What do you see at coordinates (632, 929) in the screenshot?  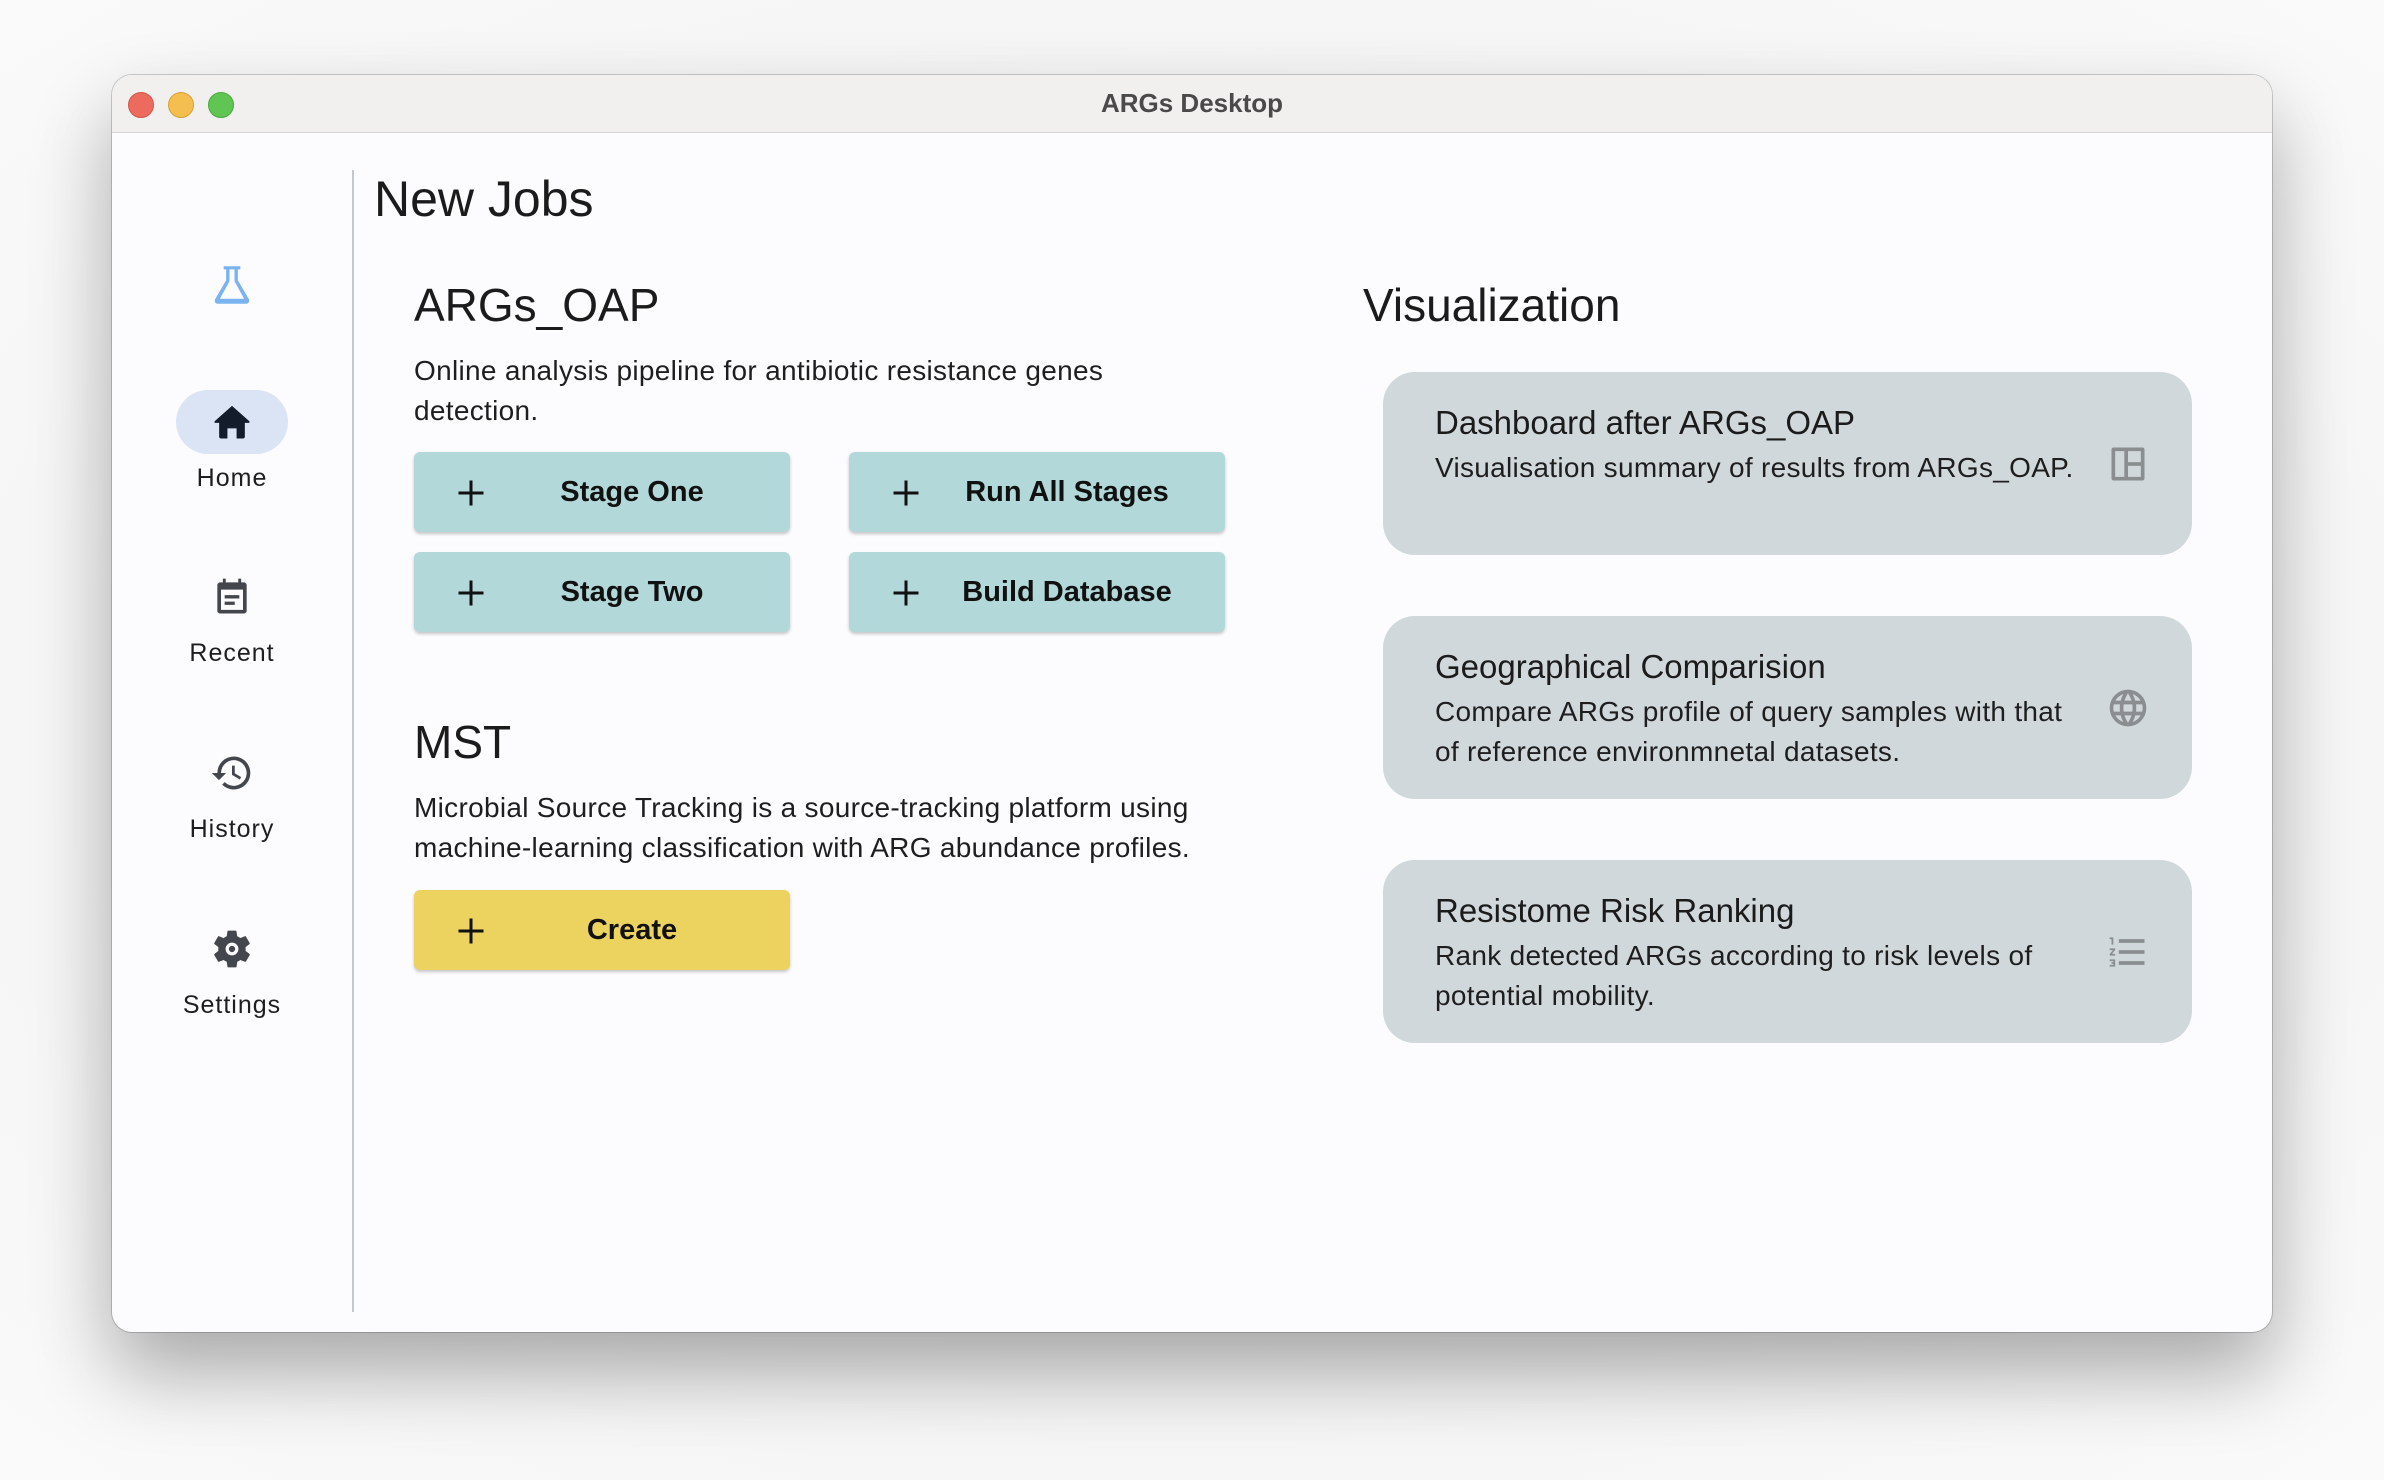 I see `mst-create-label: Create` at bounding box center [632, 929].